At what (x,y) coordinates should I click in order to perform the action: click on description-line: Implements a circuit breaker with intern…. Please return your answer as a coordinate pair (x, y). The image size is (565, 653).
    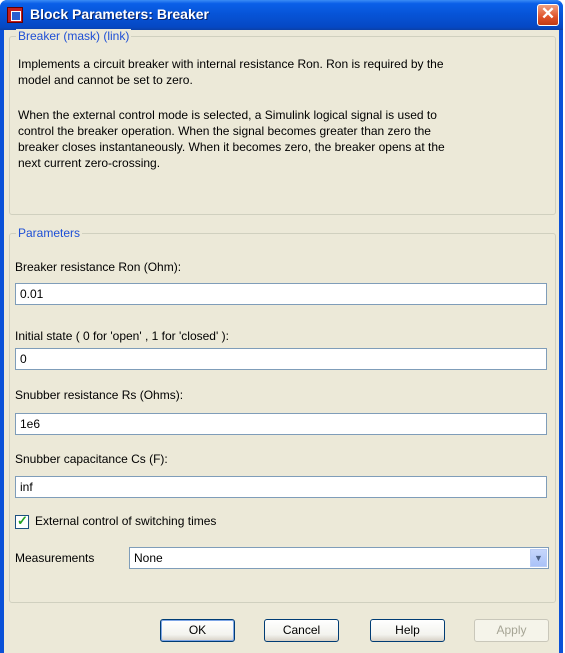
    Looking at the image, I should click on (231, 64).